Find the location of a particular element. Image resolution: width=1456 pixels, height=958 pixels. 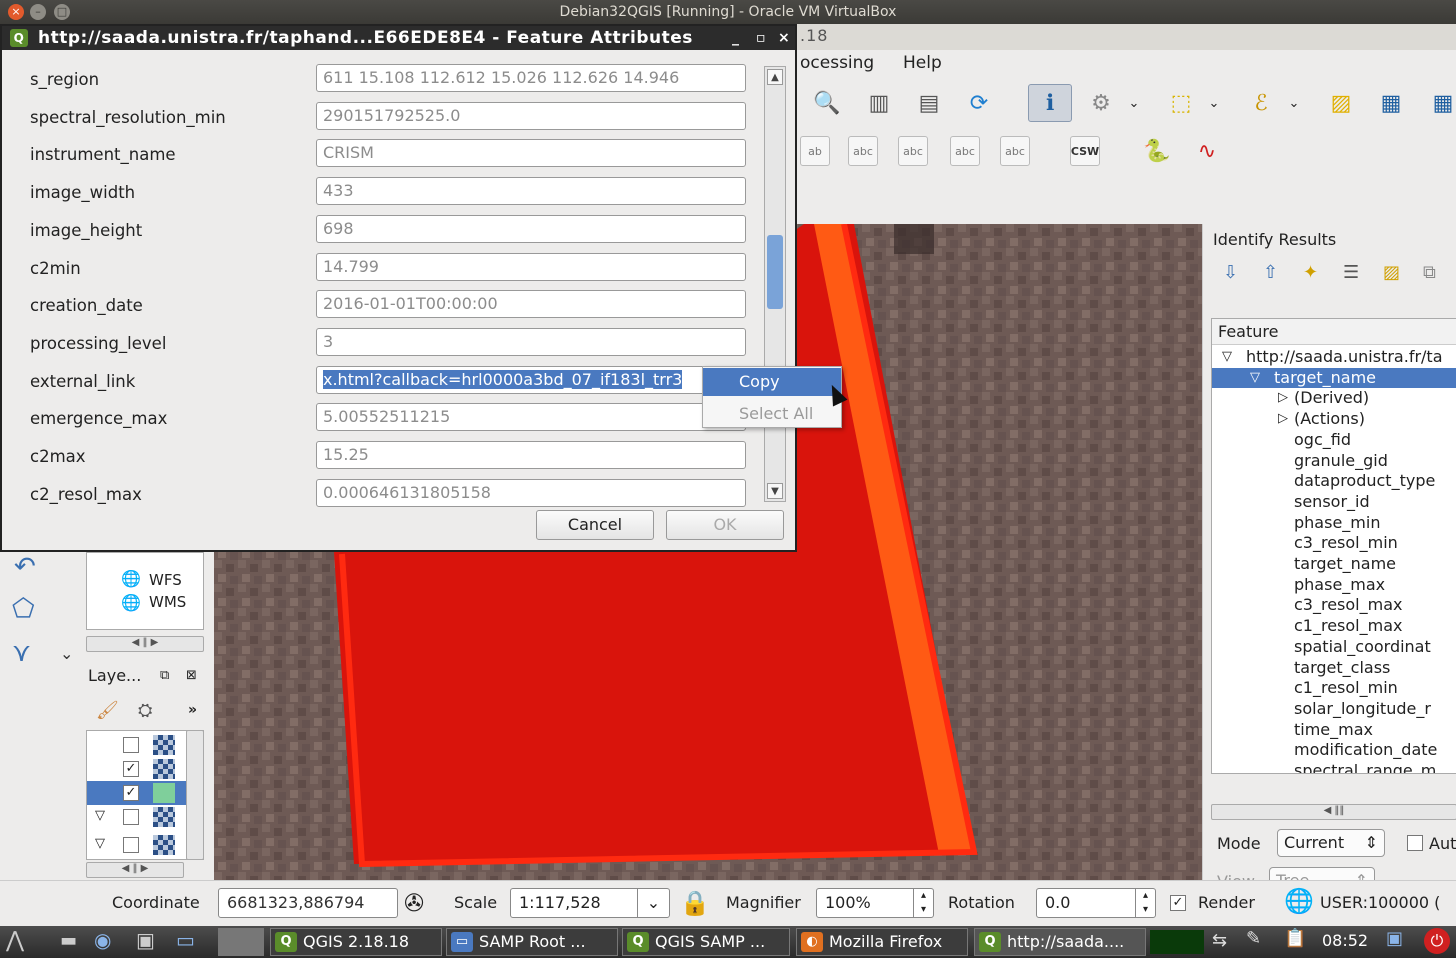

tree-item: c1_resol_min is located at coordinates (1334, 688).